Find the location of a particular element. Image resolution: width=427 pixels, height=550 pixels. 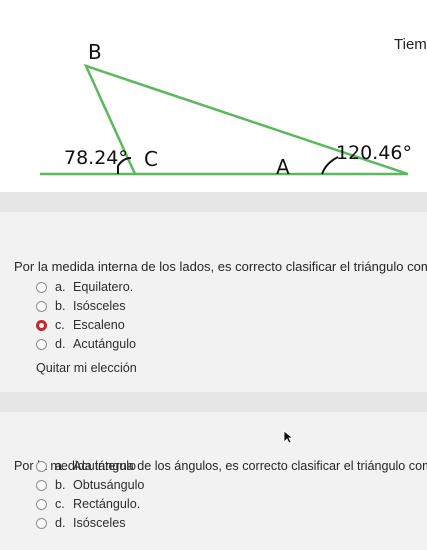

mouse-pointer-icon is located at coordinates (288, 437).